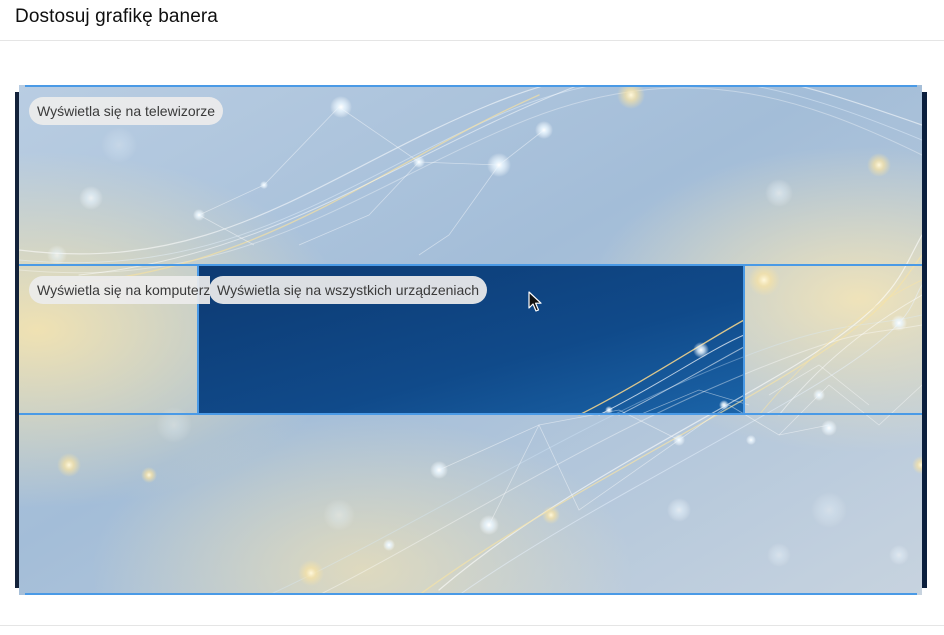 The height and width of the screenshot is (635, 944). Describe the element at coordinates (470, 414) in the screenshot. I see `desktop-crop-bottom-edge` at that location.